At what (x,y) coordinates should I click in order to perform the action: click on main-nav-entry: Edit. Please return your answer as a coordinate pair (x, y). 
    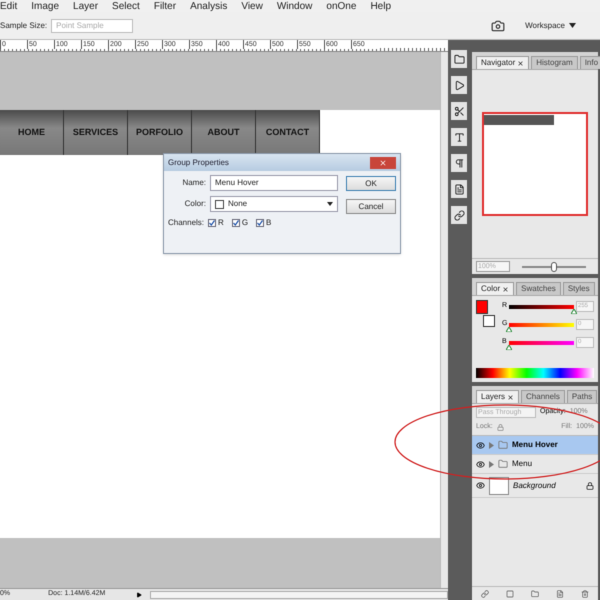
    Looking at the image, I should click on (9, 7).